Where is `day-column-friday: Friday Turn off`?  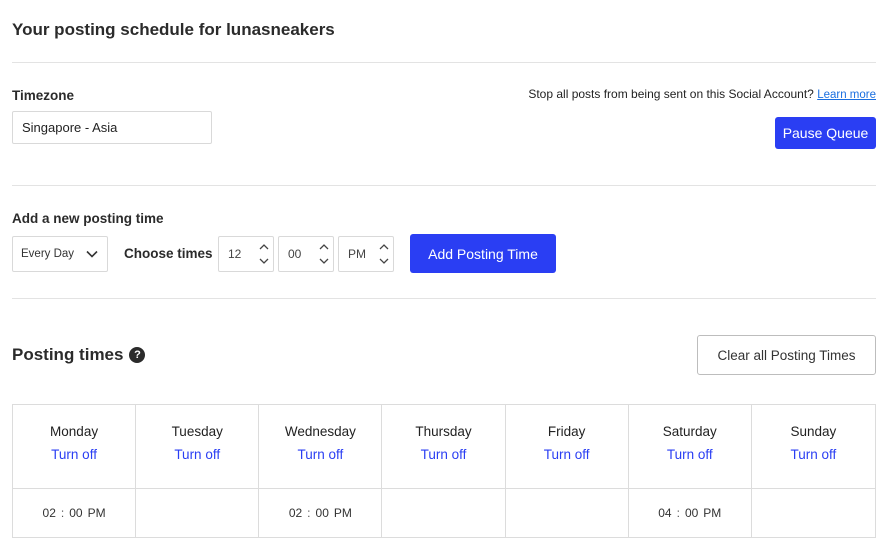 day-column-friday: Friday Turn off is located at coordinates (567, 447).